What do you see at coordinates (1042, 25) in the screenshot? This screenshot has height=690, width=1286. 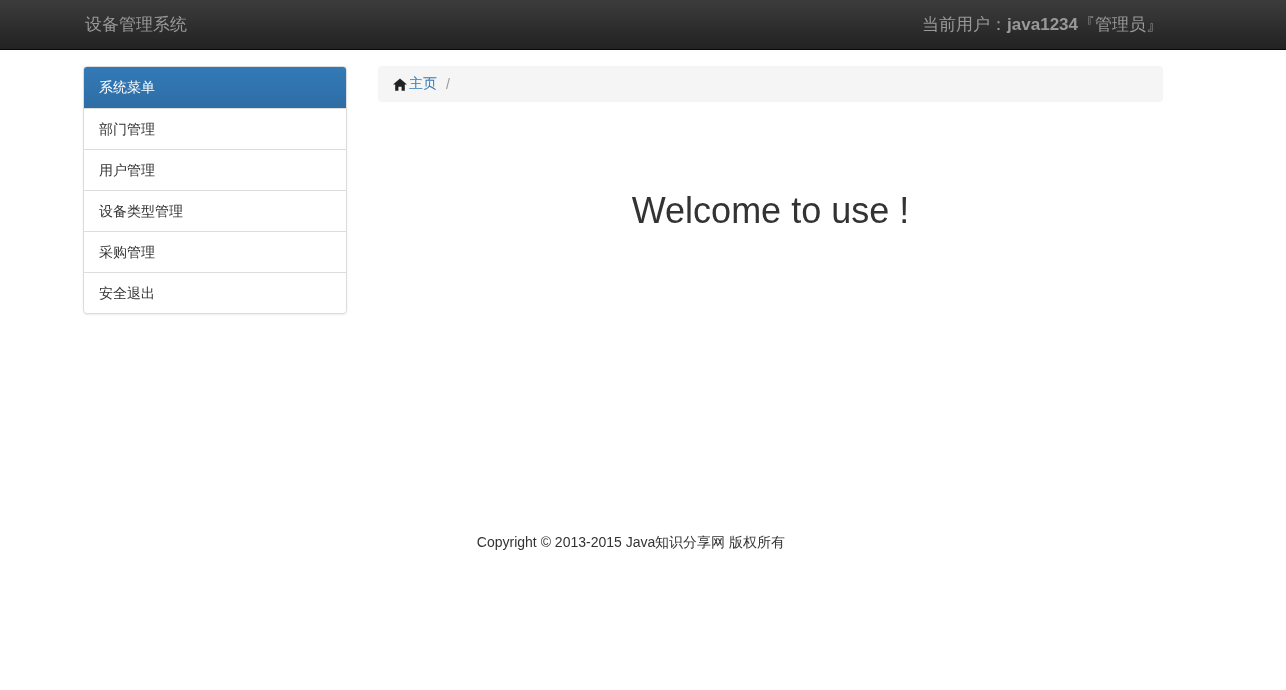 I see `current-user-label: 当前用户：java1234『管理员』` at bounding box center [1042, 25].